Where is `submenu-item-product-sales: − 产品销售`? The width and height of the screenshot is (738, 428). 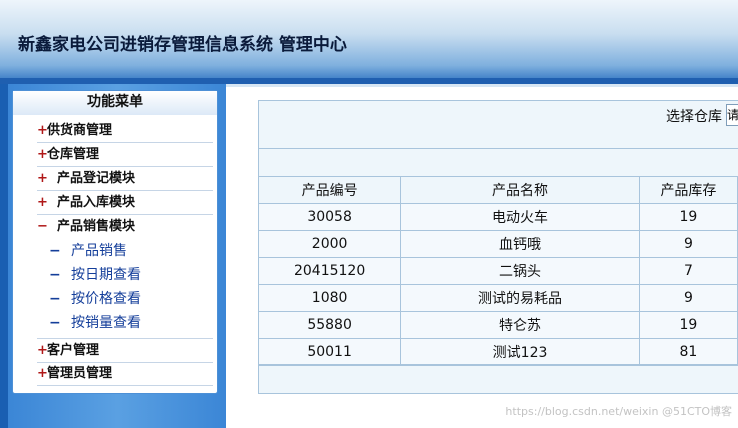 submenu-item-product-sales: − 产品销售 is located at coordinates (131, 251).